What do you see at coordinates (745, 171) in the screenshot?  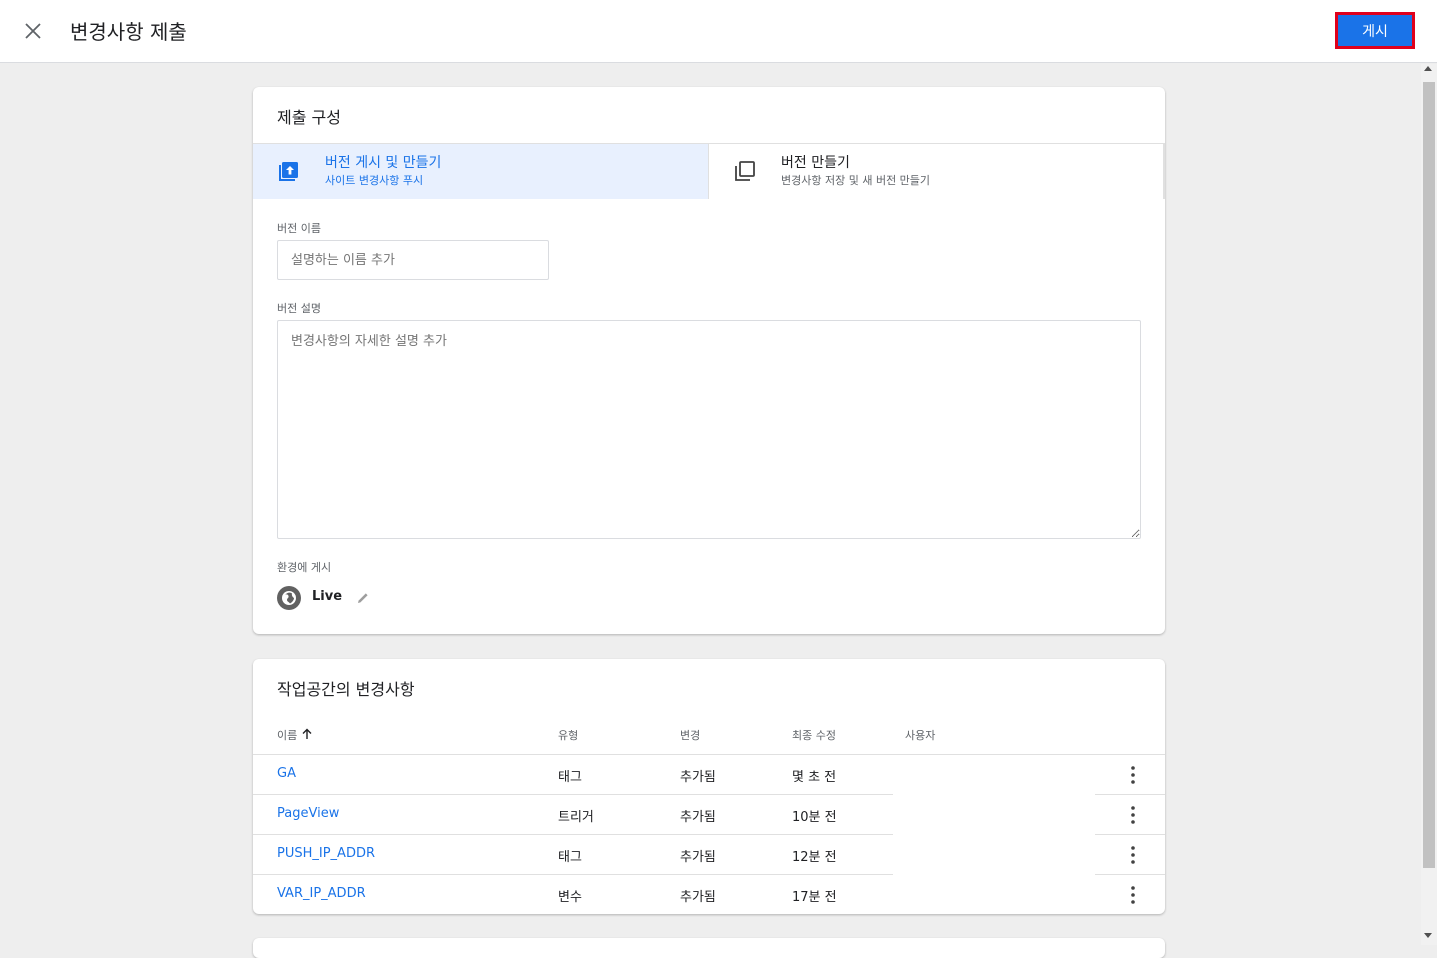 I see `copy-version-icon` at bounding box center [745, 171].